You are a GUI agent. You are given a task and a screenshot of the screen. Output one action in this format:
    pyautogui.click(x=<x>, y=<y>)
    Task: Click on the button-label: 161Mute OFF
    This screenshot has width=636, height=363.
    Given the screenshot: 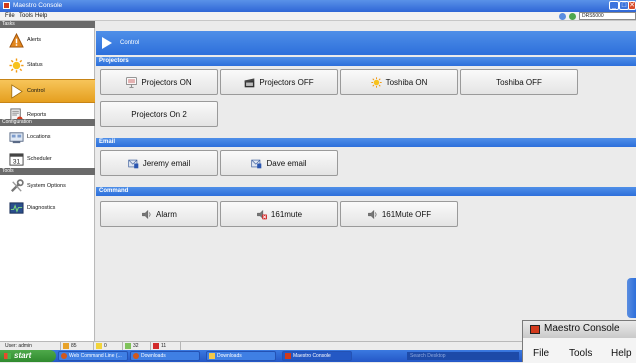 What is the action you would take?
    pyautogui.click(x=406, y=214)
    